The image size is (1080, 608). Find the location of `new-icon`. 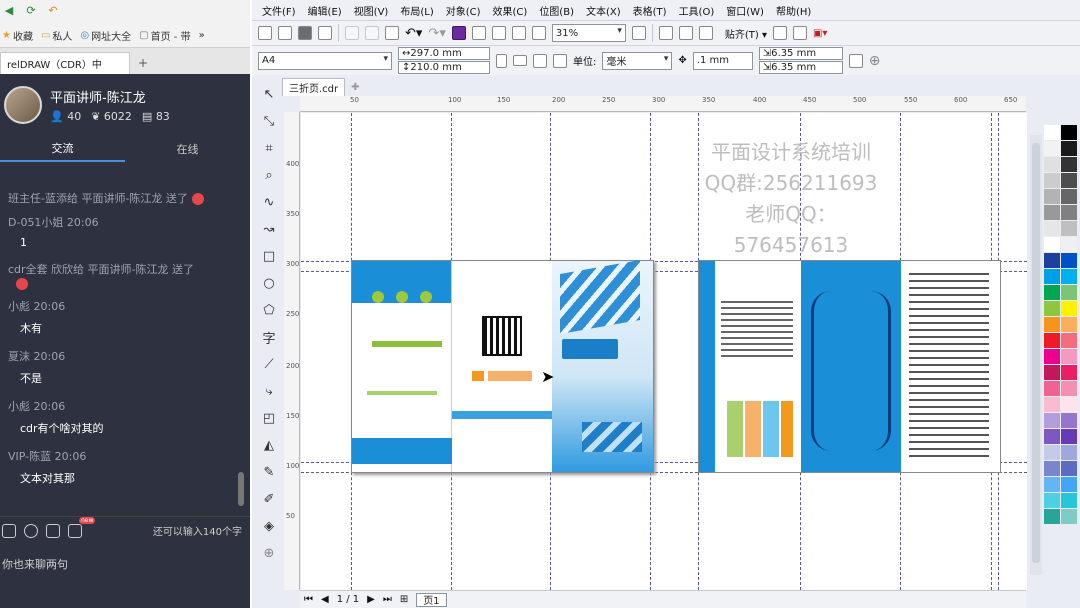

new-icon is located at coordinates (265, 33).